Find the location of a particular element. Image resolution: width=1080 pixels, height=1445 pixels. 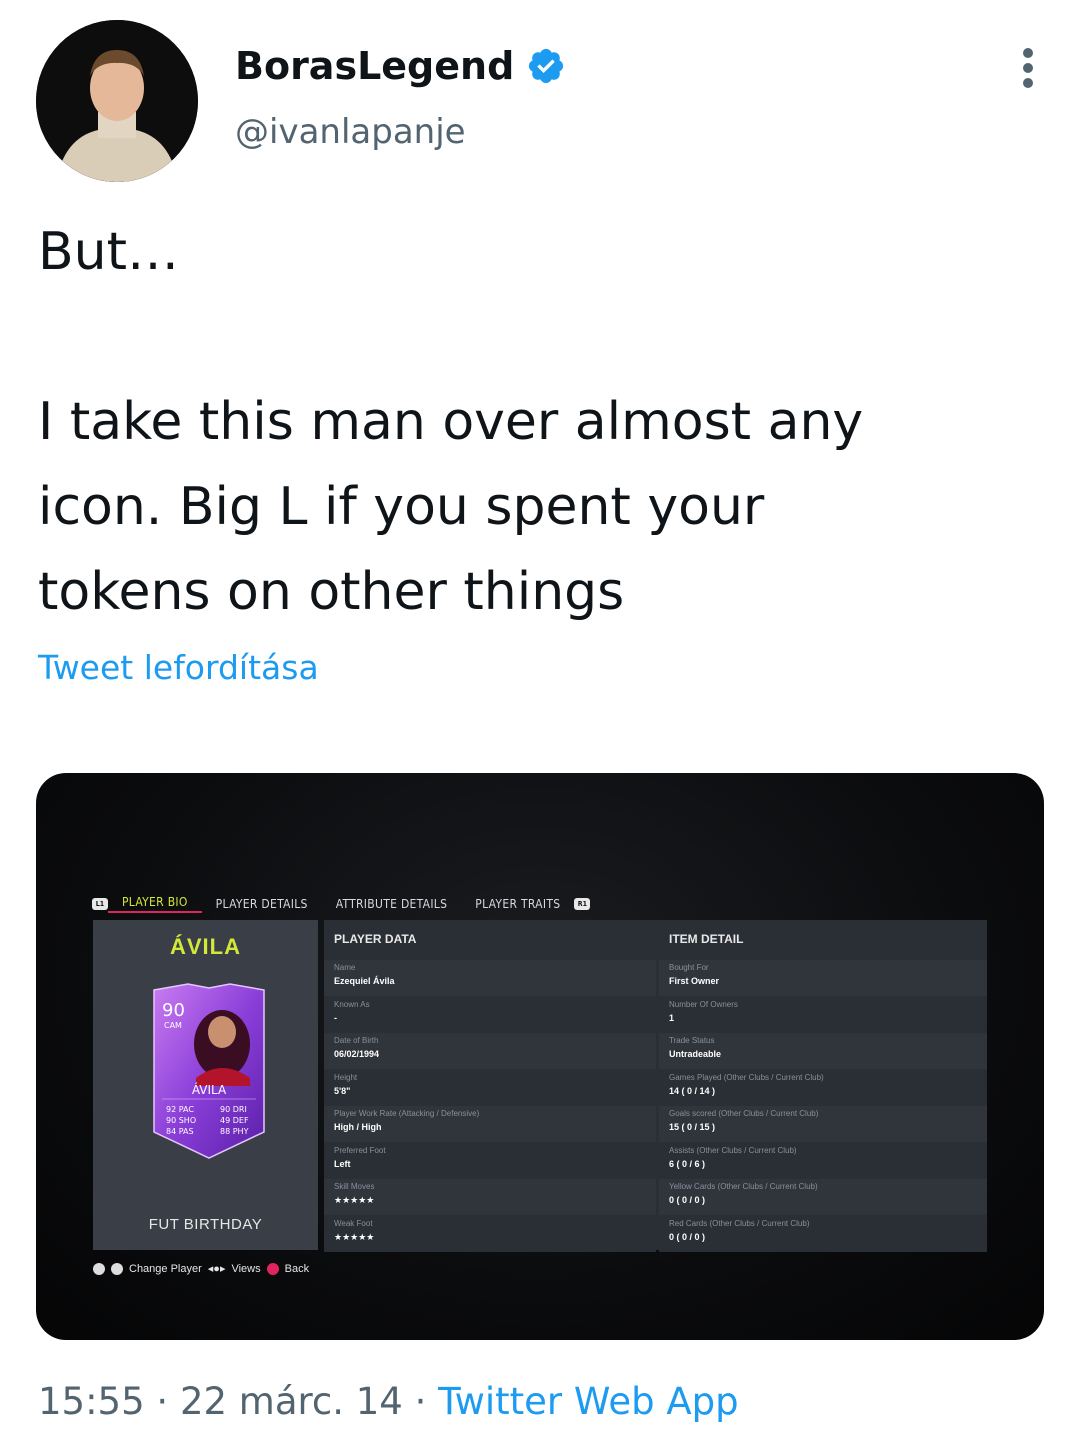

data-row-label: Assists (Other Clubs / Current Club) is located at coordinates (733, 1150).